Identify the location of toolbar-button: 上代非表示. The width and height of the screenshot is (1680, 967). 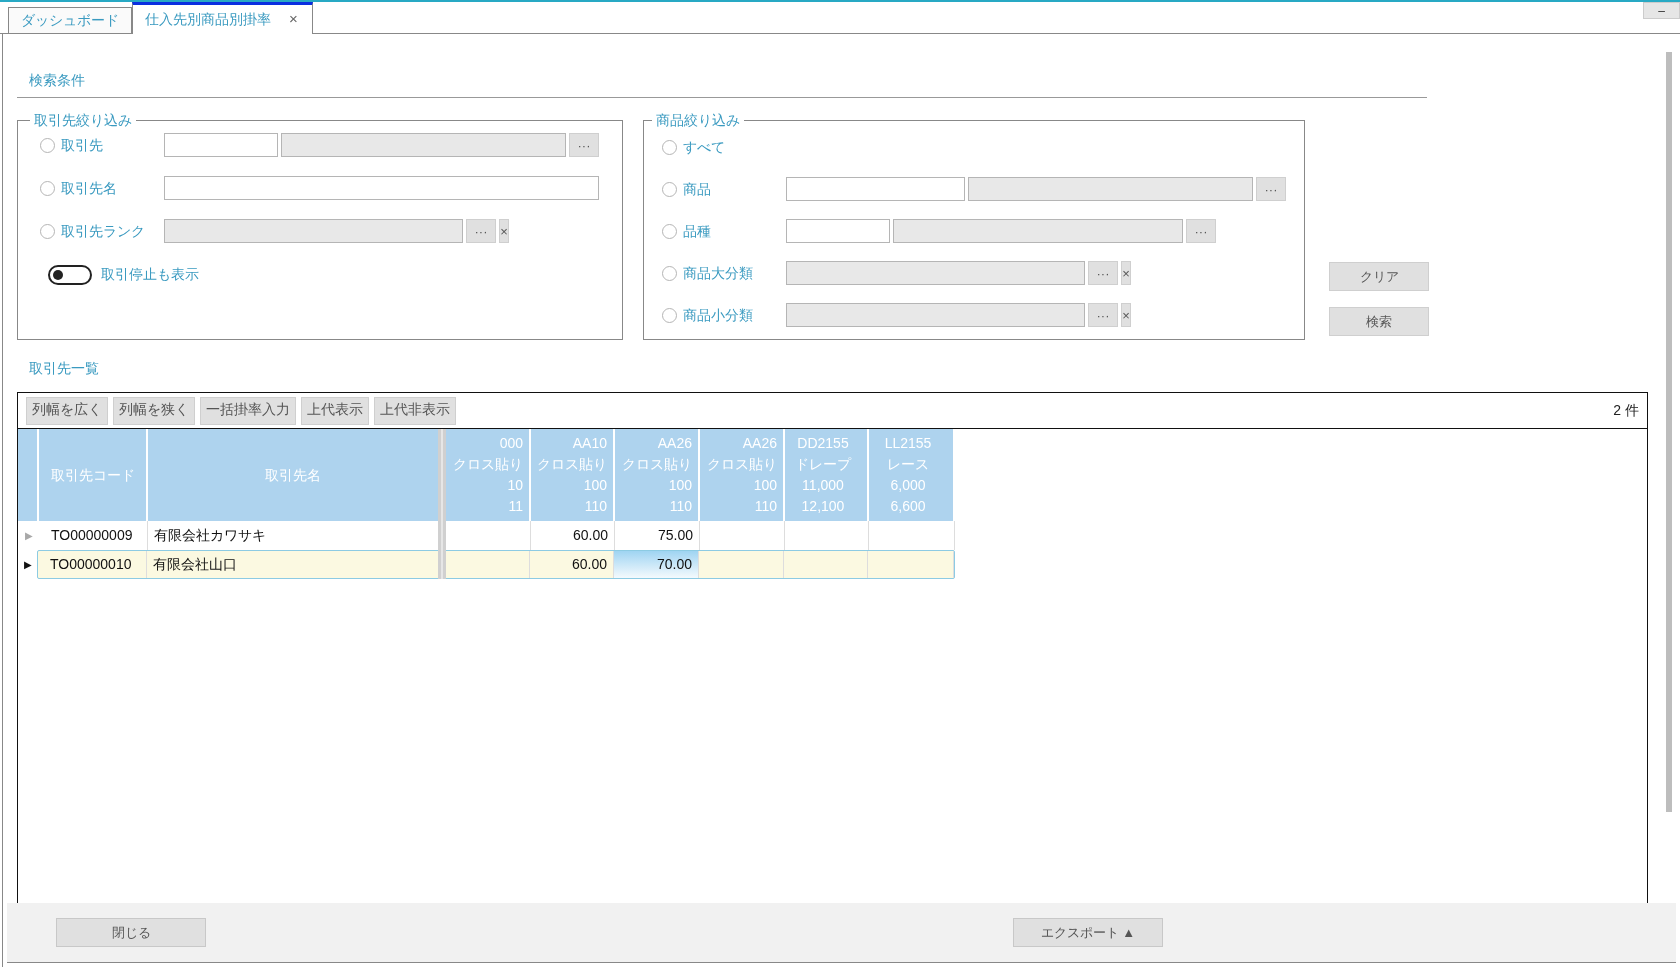
(415, 410).